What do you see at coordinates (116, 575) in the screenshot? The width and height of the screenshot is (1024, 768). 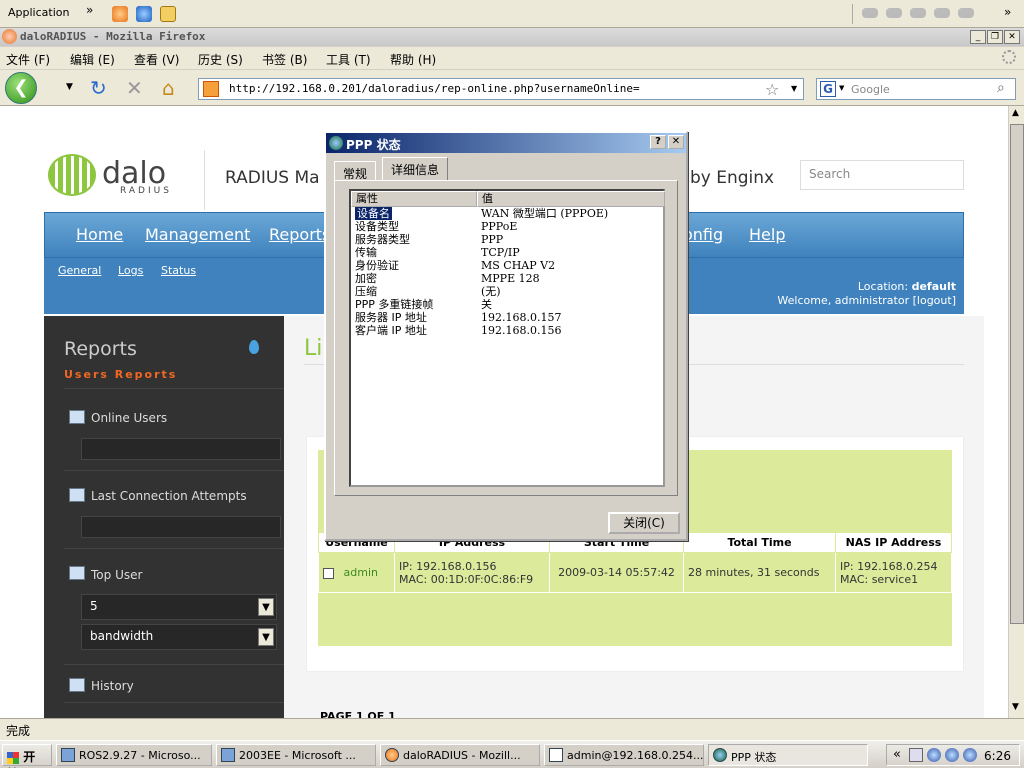 I see `sidebar-item-top-user: Top User` at bounding box center [116, 575].